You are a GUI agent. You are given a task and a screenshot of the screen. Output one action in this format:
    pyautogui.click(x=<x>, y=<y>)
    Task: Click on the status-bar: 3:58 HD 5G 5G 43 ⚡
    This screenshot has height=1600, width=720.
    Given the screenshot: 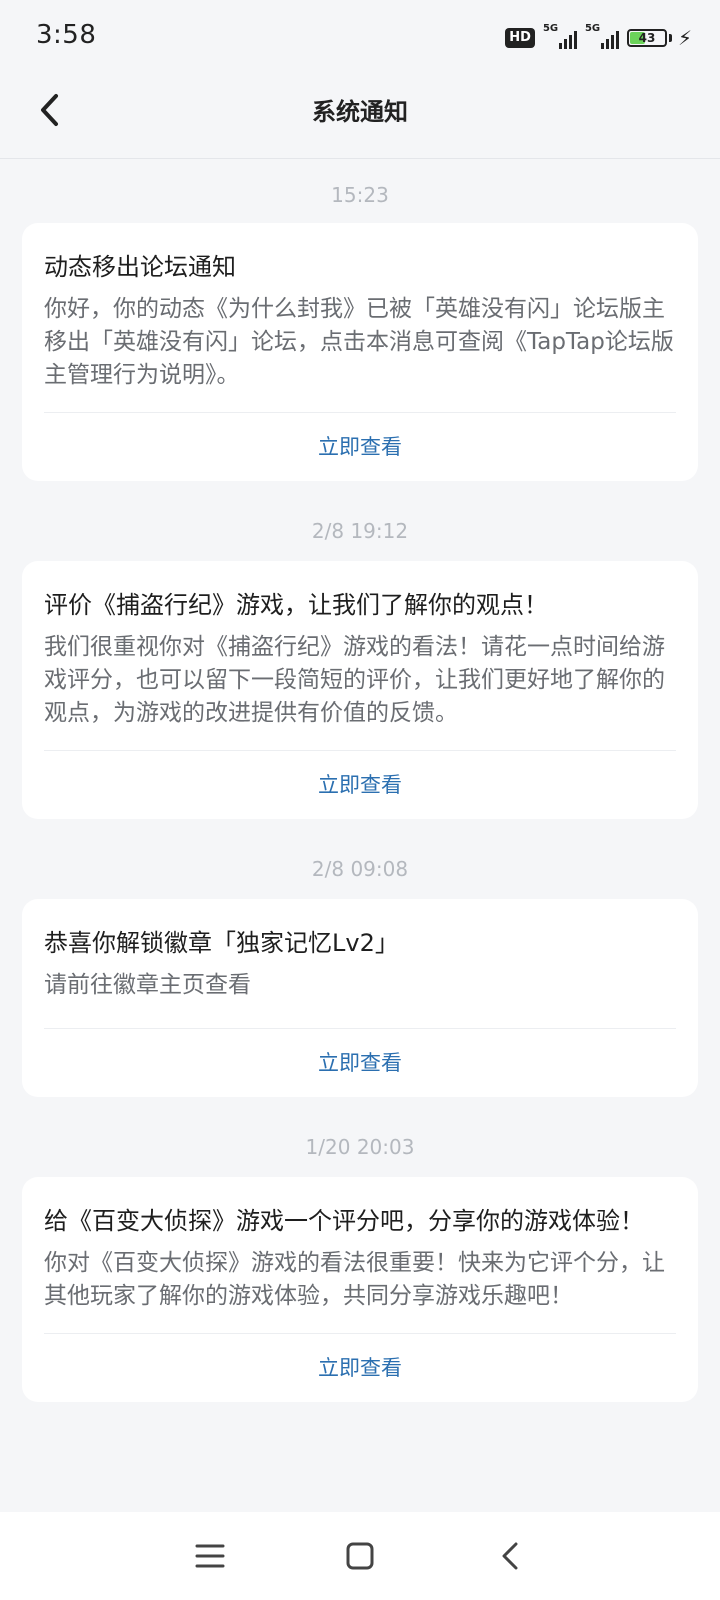 What is the action you would take?
    pyautogui.click(x=360, y=38)
    